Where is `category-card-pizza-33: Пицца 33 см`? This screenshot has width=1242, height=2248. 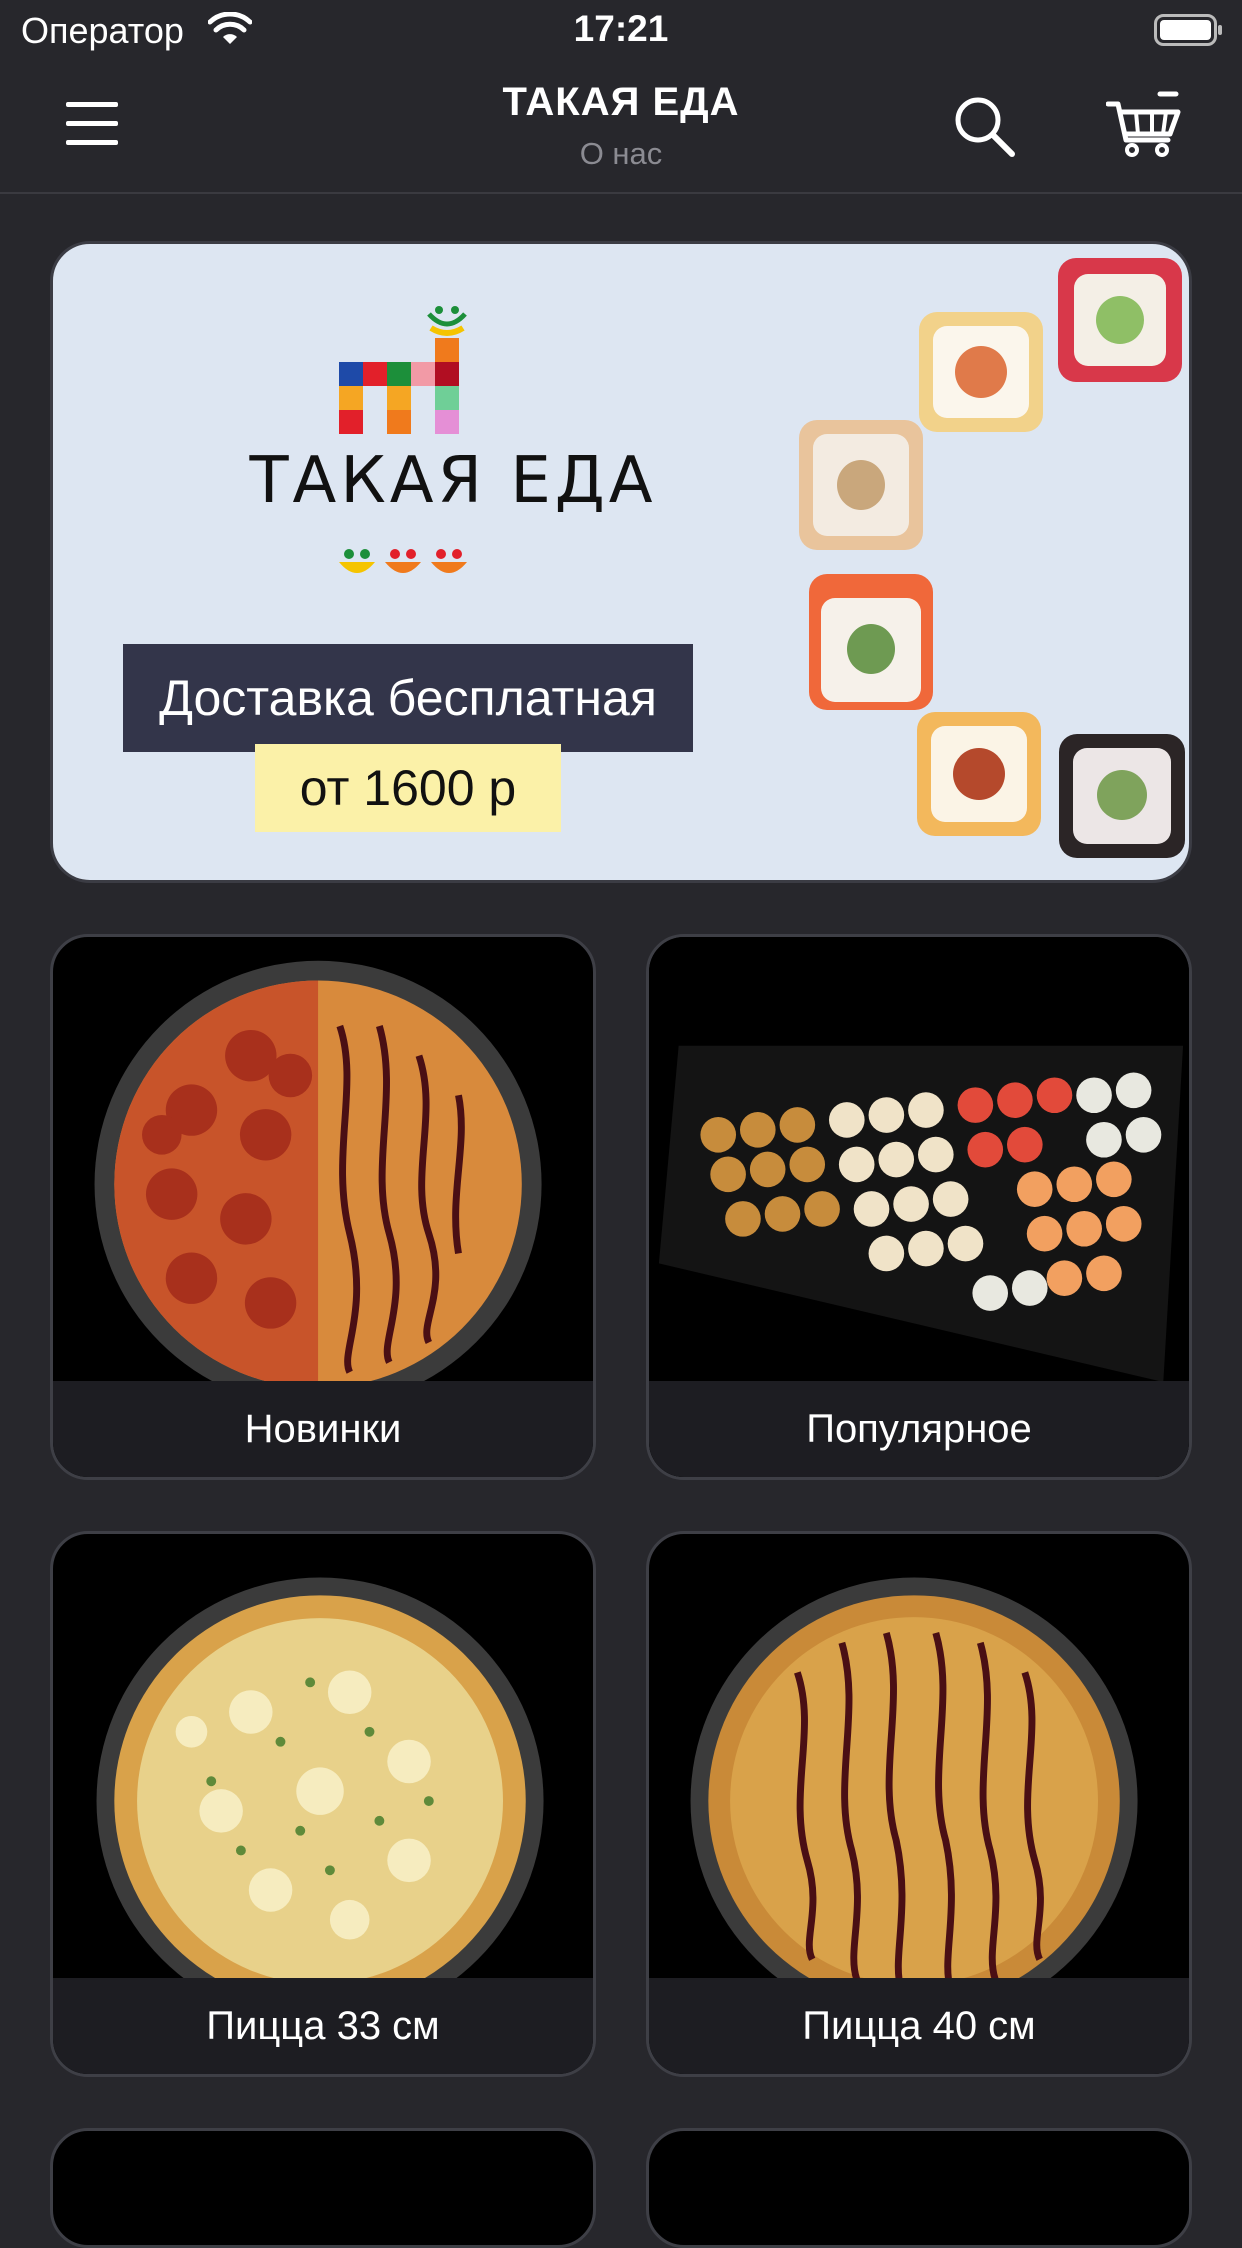
category-card-pizza-33: Пицца 33 см is located at coordinates (323, 1804).